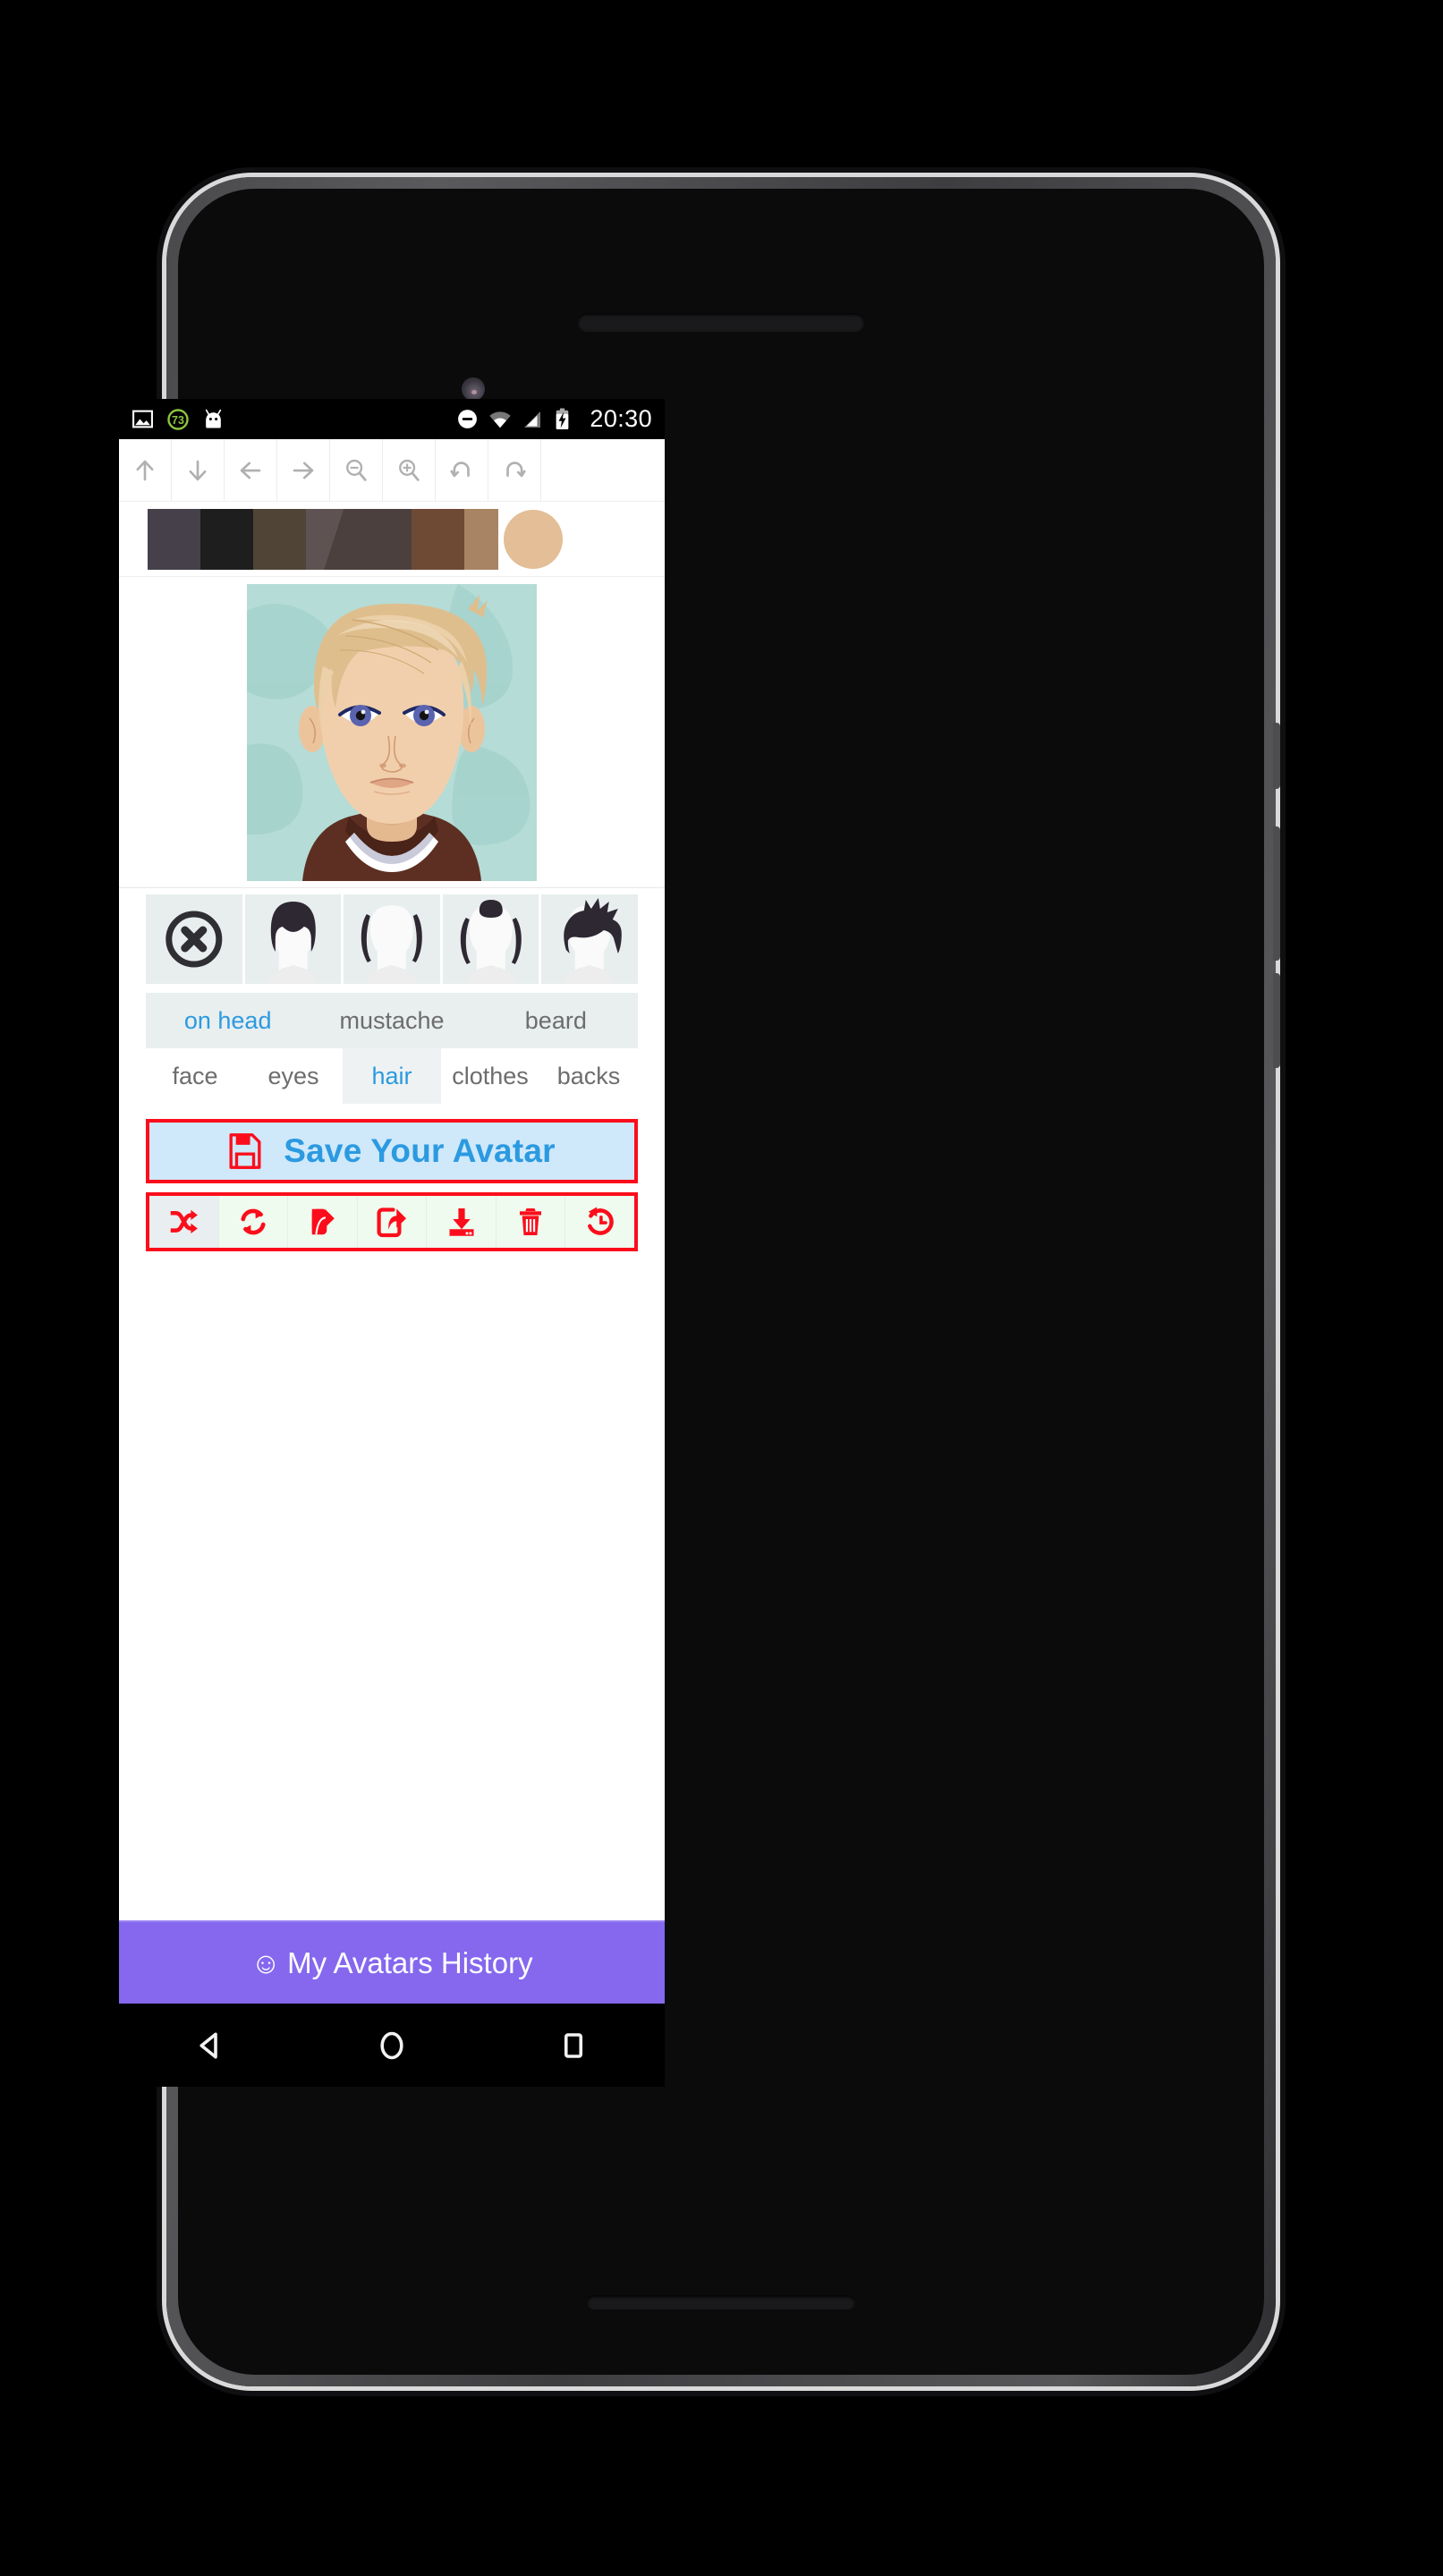 This screenshot has height=2576, width=1443. I want to click on subtab-mustache: mustache, so click(392, 1020).